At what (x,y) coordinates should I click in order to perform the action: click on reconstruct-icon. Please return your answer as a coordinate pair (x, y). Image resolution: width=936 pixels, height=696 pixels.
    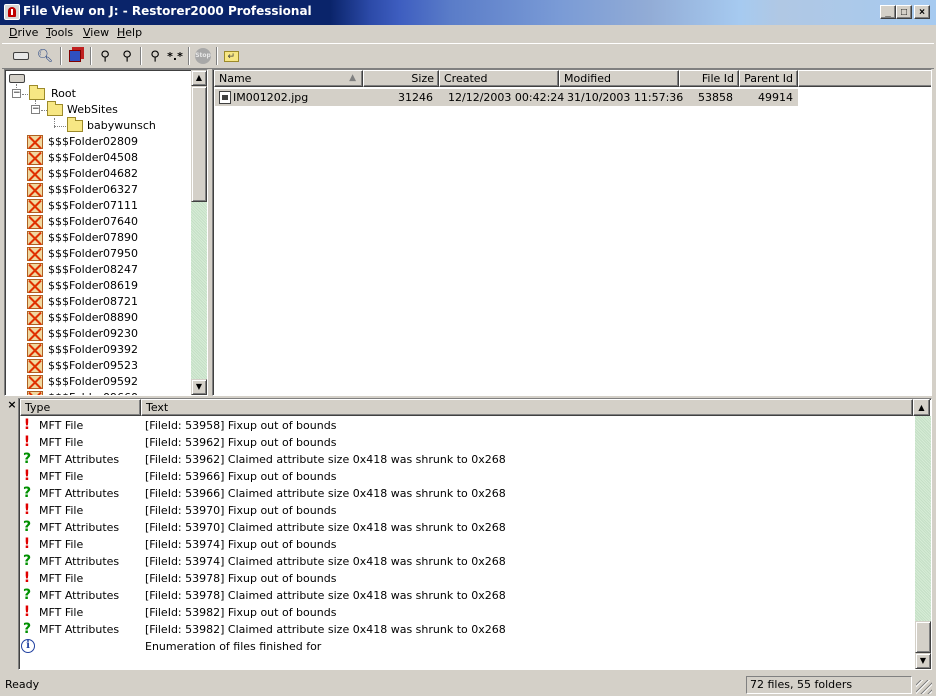
    Looking at the image, I should click on (75, 56).